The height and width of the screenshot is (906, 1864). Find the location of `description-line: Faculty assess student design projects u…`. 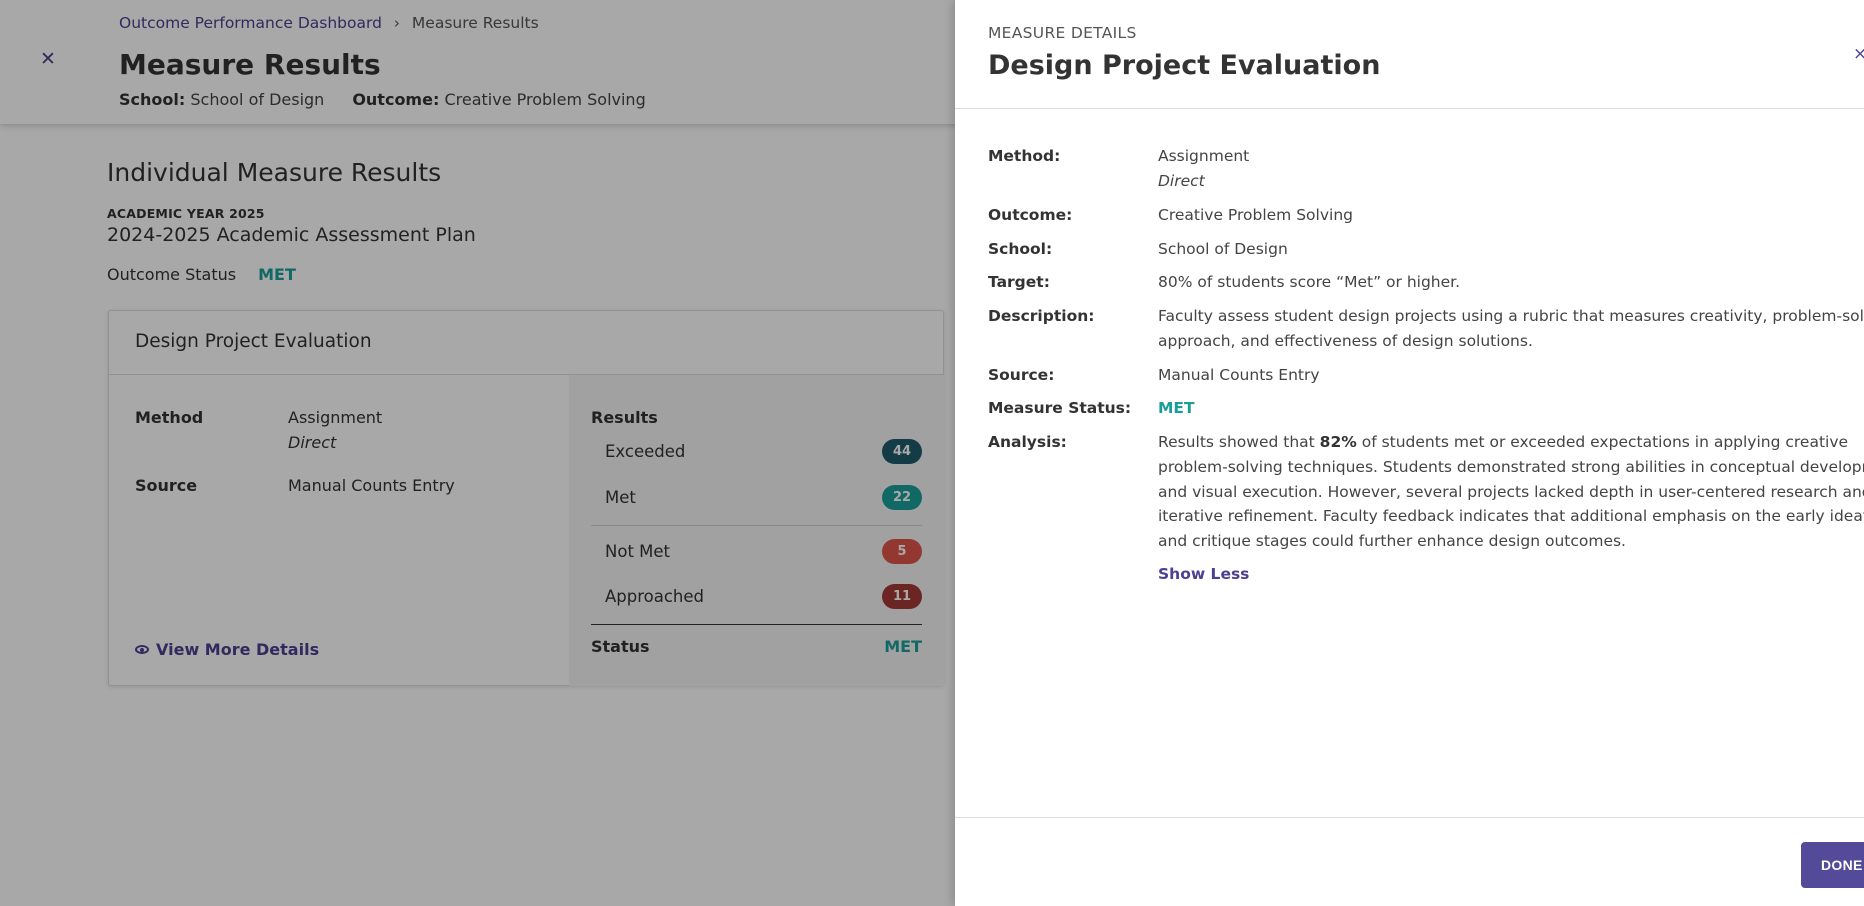

description-line: Faculty assess student design projects u… is located at coordinates (1511, 316).